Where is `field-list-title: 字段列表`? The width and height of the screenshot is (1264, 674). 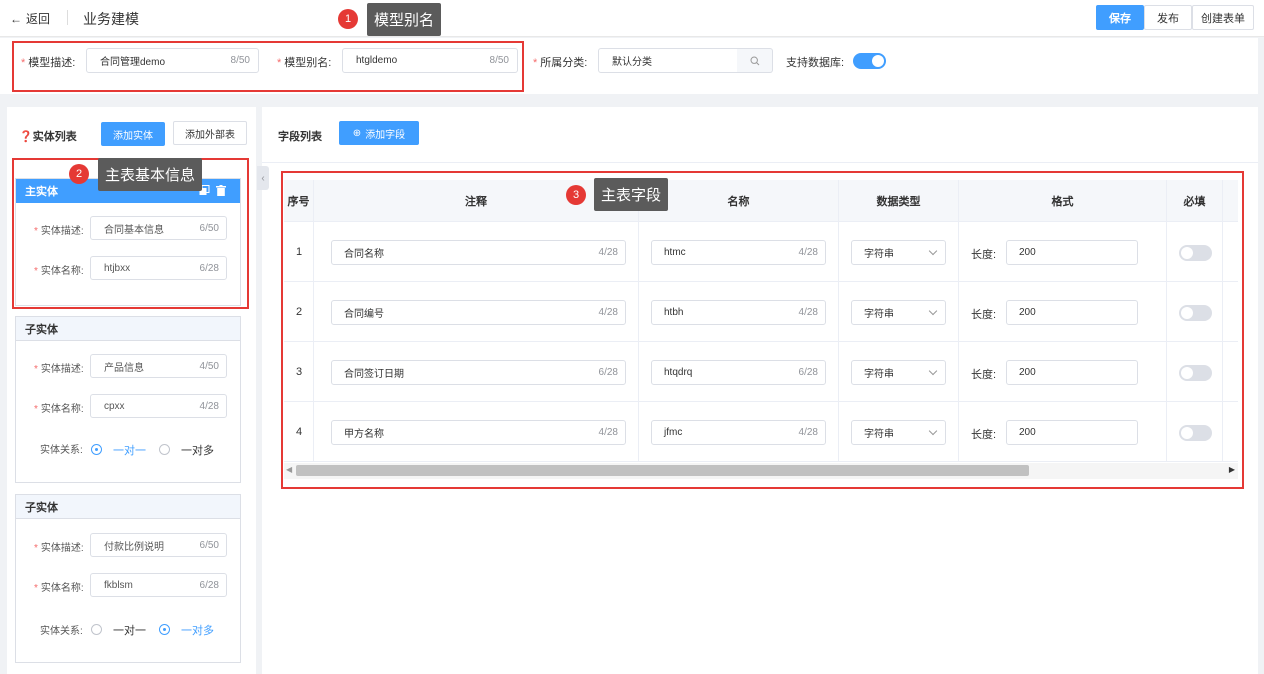
field-list-title: 字段列表 is located at coordinates (300, 137).